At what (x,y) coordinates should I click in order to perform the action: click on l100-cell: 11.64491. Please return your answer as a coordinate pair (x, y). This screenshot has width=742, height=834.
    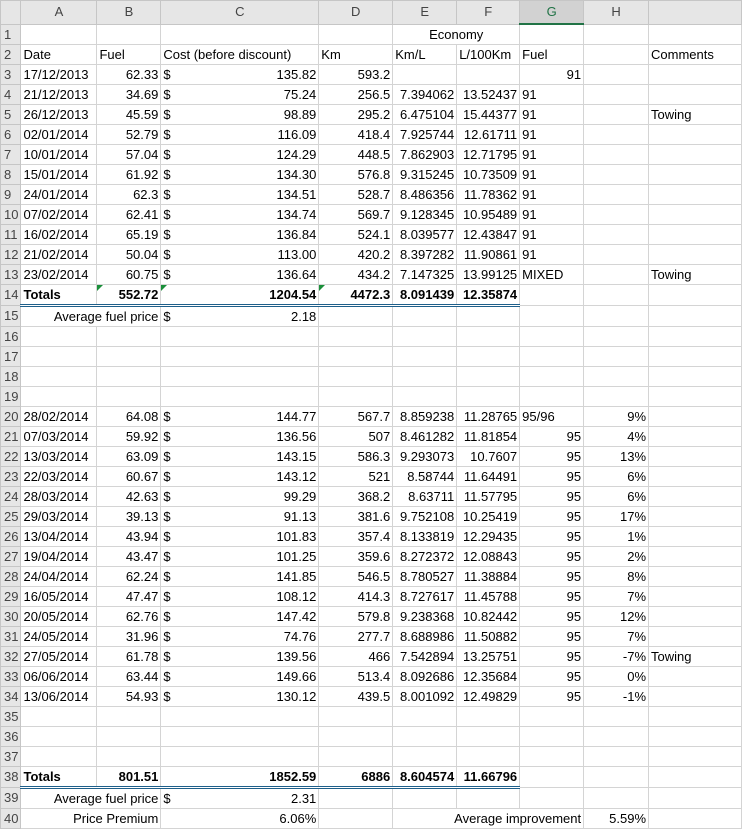
    Looking at the image, I should click on (488, 476).